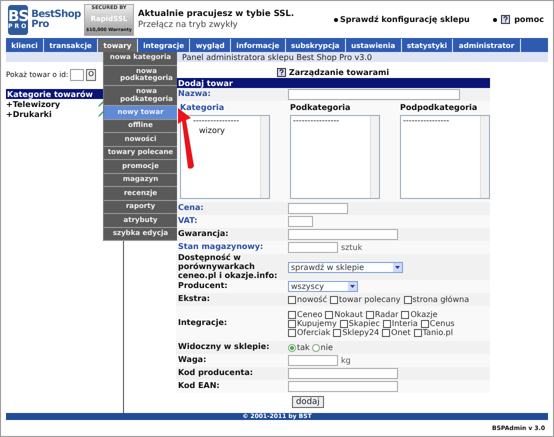 This screenshot has height=437, width=554. I want to click on form-header: Dodaj towar, so click(333, 83).